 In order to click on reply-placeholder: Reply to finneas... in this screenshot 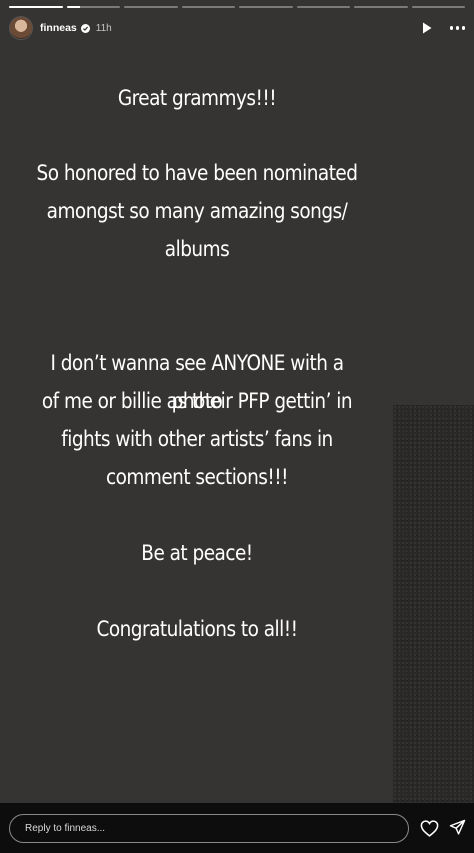, I will do `click(65, 828)`.